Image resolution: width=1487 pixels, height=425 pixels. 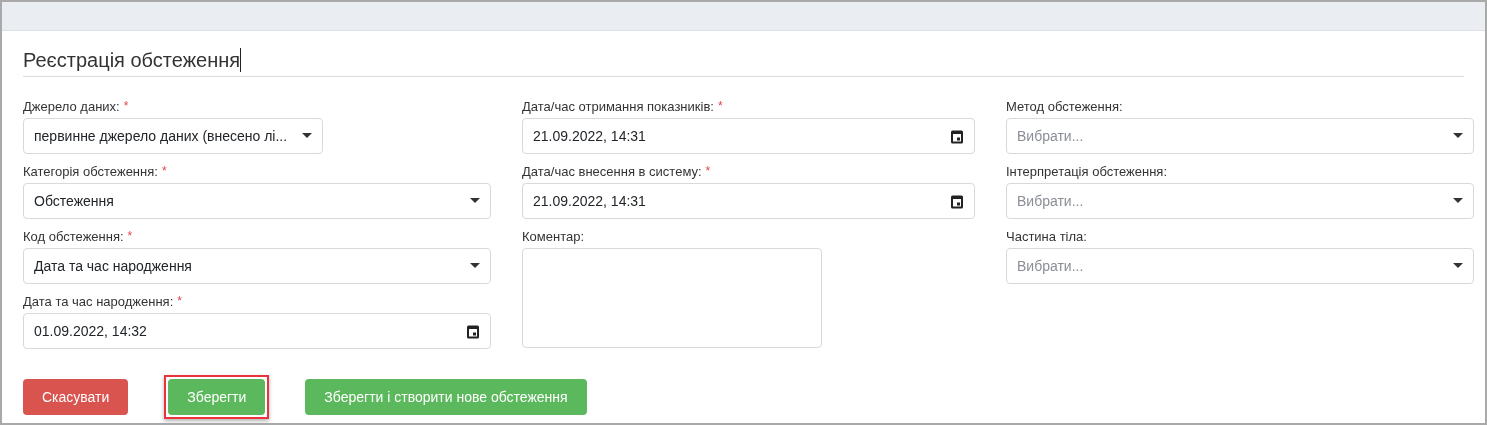 What do you see at coordinates (553, 237) in the screenshot?
I see `field-label: Коментар:` at bounding box center [553, 237].